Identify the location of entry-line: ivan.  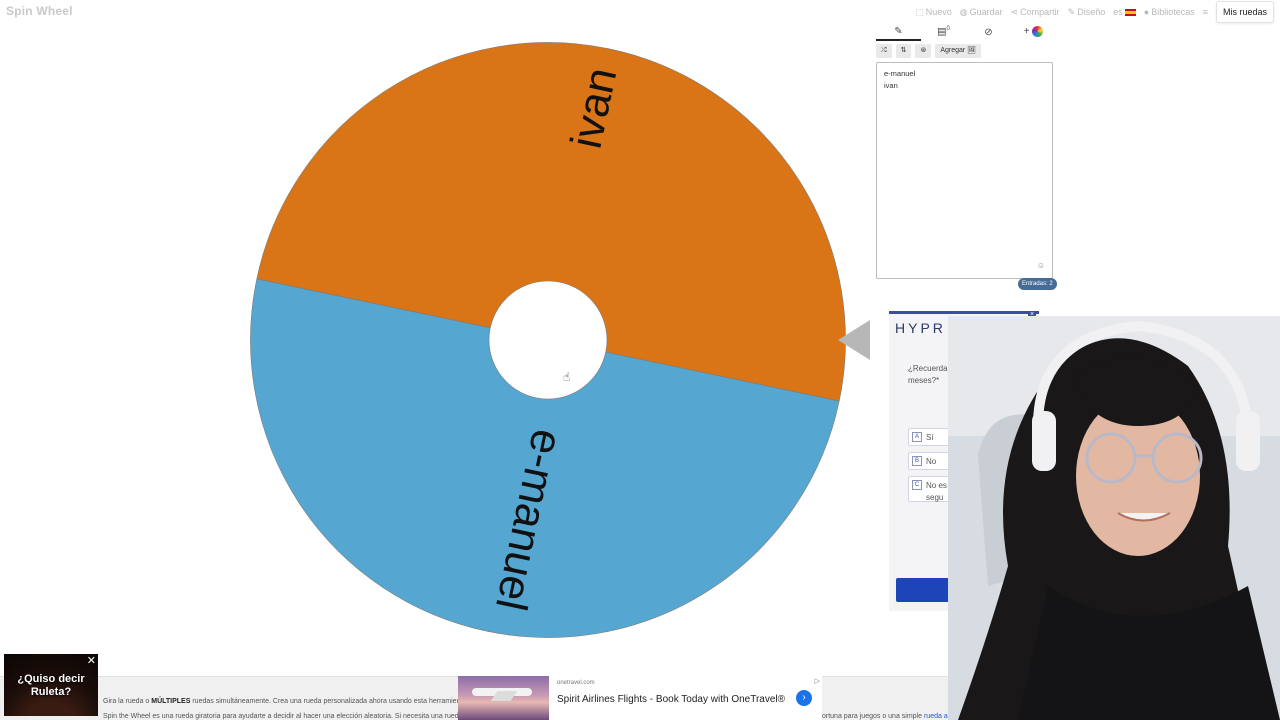
(891, 85).